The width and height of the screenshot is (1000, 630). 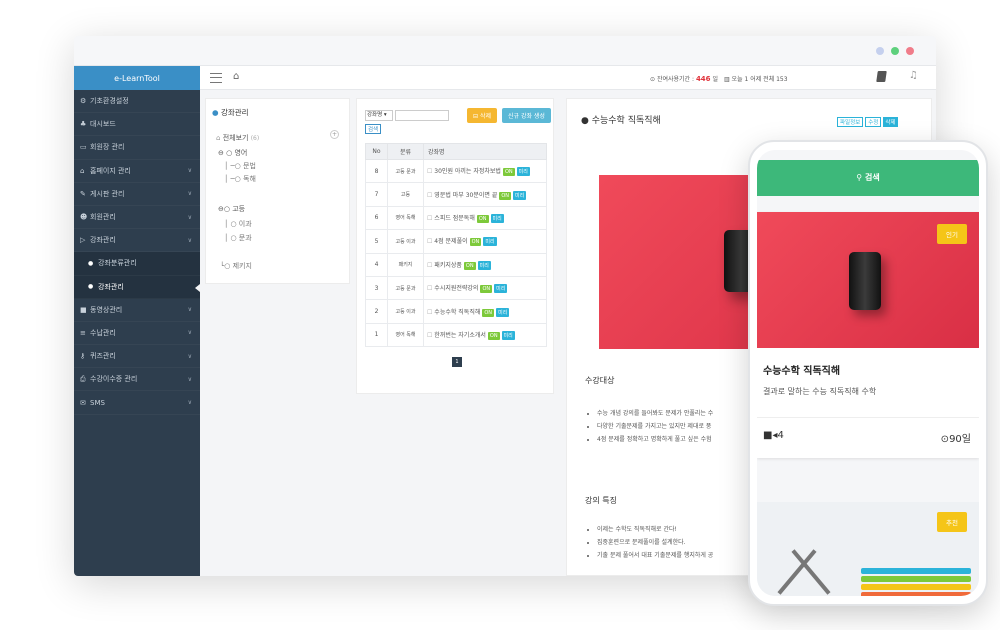 I want to click on table-row: 7 고등 ☐ 영문법 마부 30분이면 끝 ON 미리, so click(x=456, y=194).